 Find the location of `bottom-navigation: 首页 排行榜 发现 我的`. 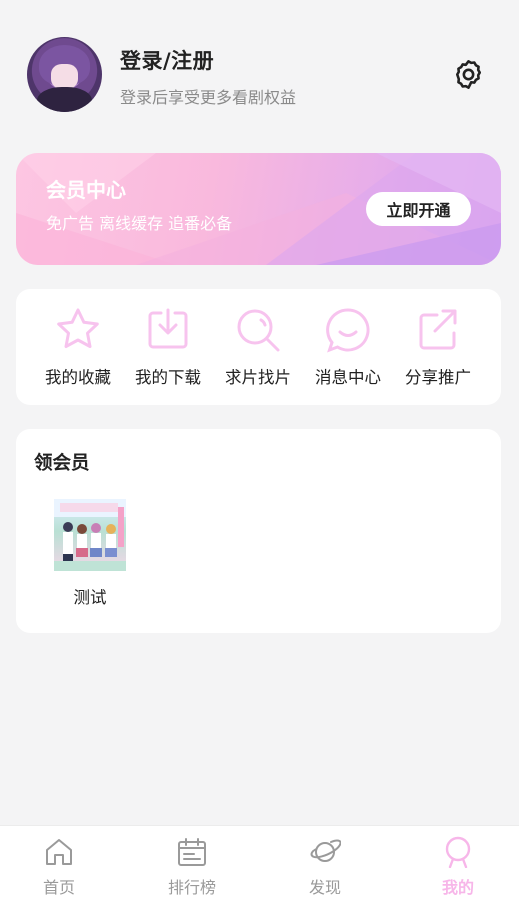

bottom-navigation: 首页 排行榜 发现 我的 is located at coordinates (259, 862).